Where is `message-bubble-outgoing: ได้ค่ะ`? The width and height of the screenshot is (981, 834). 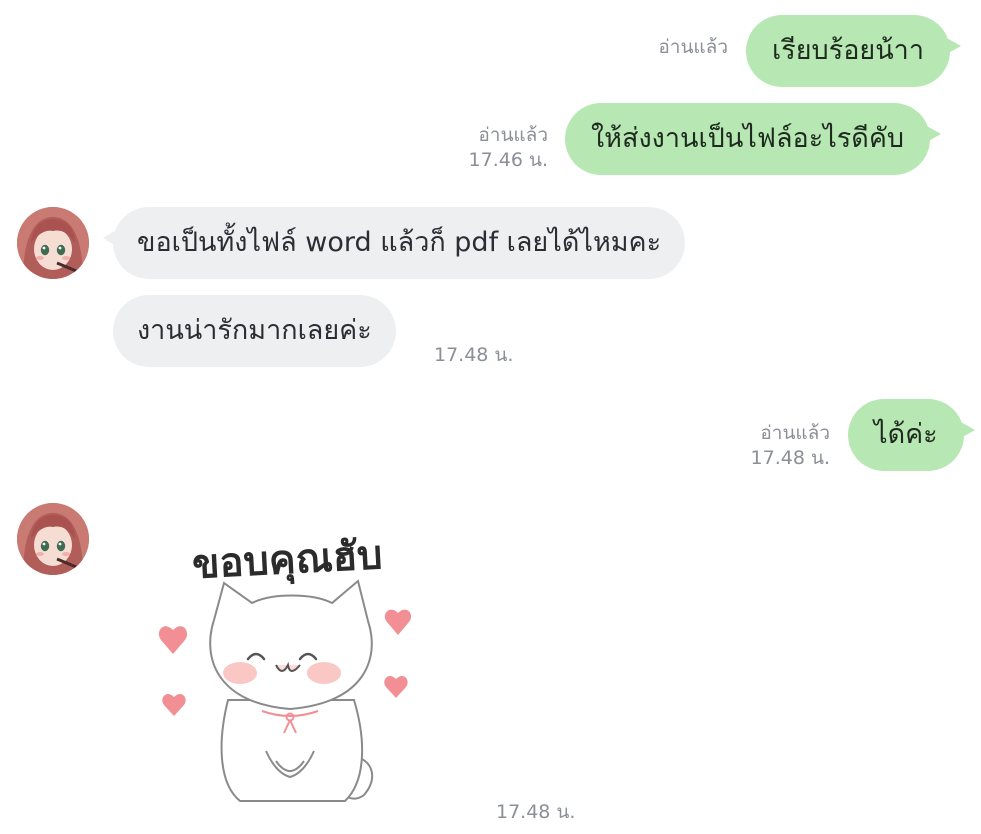
message-bubble-outgoing: ได้ค่ะ is located at coordinates (911, 435).